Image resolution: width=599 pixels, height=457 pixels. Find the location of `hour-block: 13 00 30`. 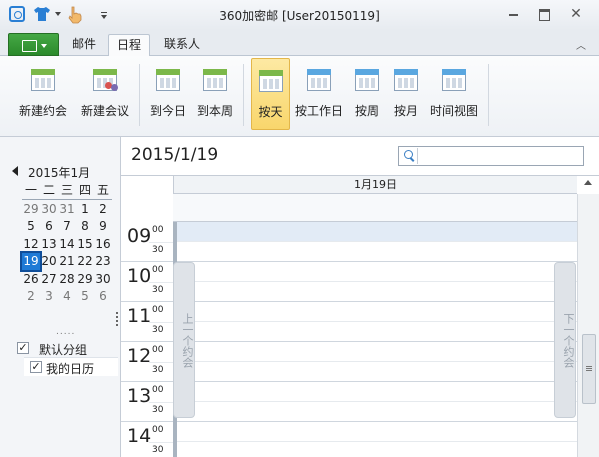

hour-block: 13 00 30 is located at coordinates (147, 402).